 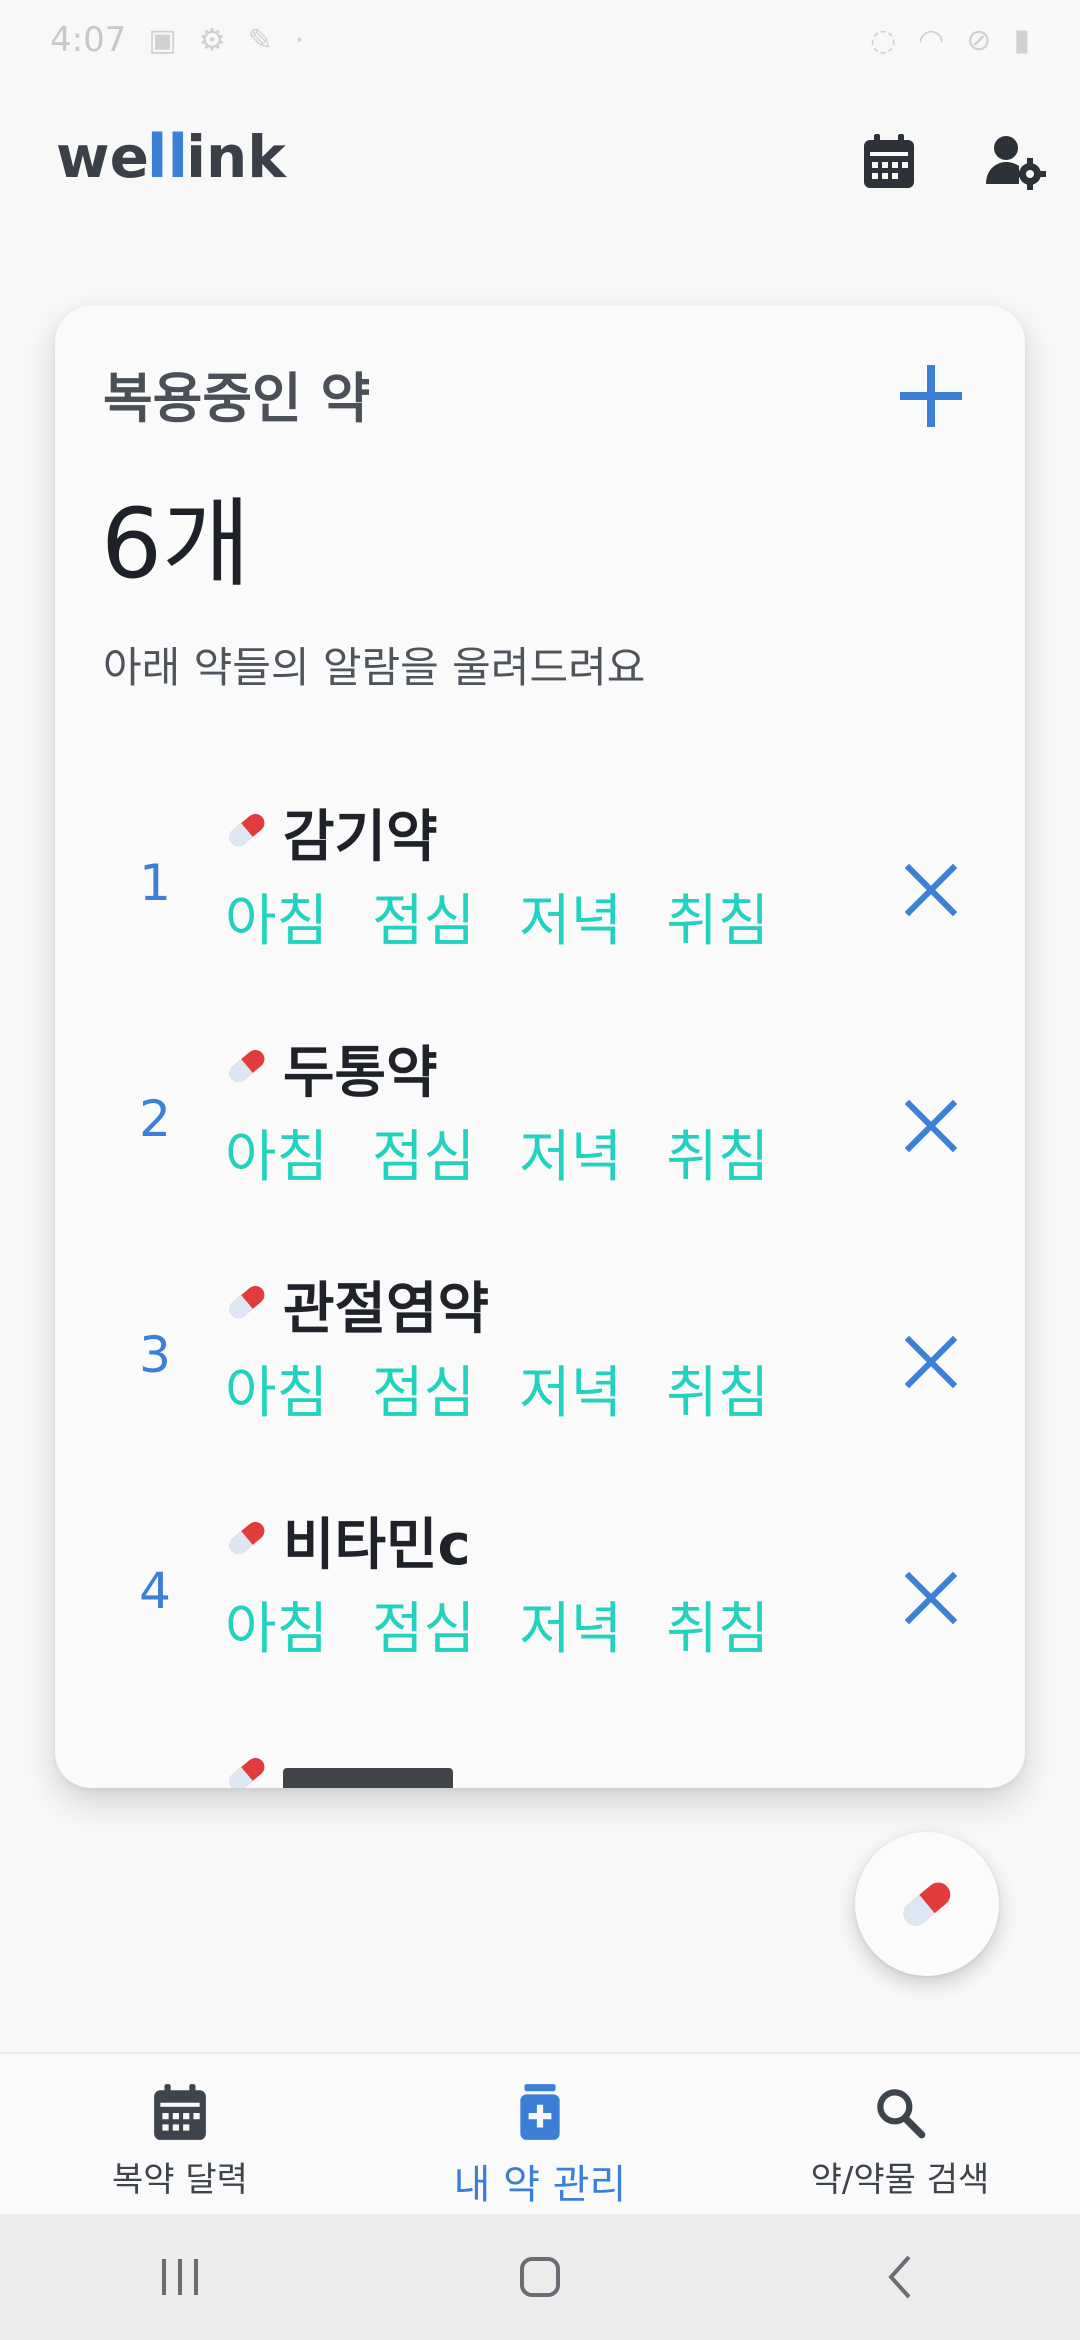 What do you see at coordinates (155, 1119) in the screenshot?
I see `medication-number: 2` at bounding box center [155, 1119].